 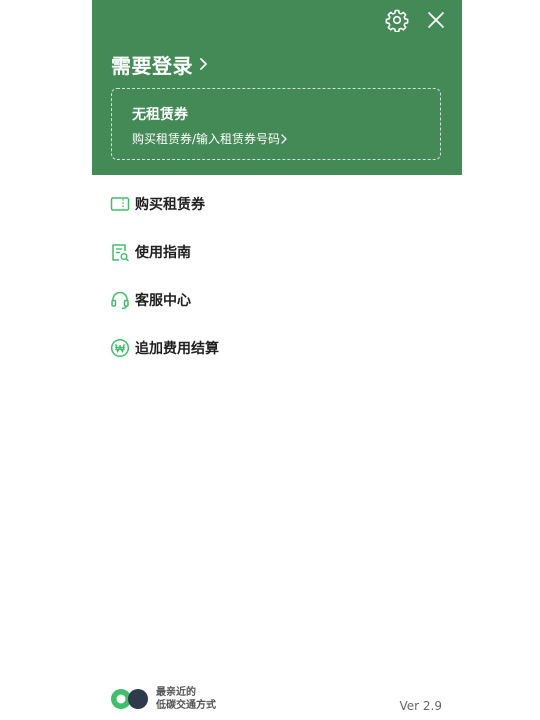 I want to click on menu-item-extra-fee: 追加费用结算, so click(x=277, y=348).